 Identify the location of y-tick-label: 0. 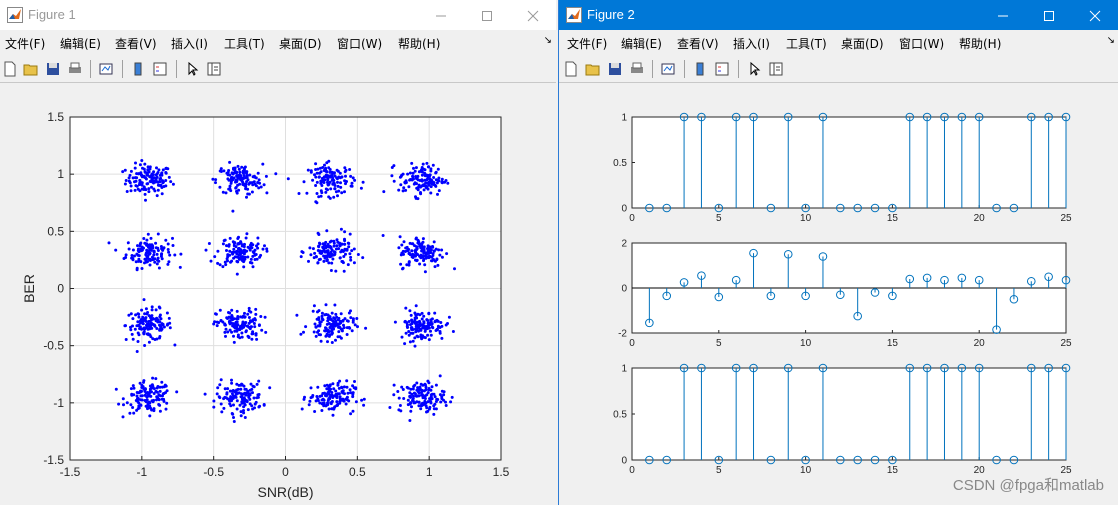
(624, 289).